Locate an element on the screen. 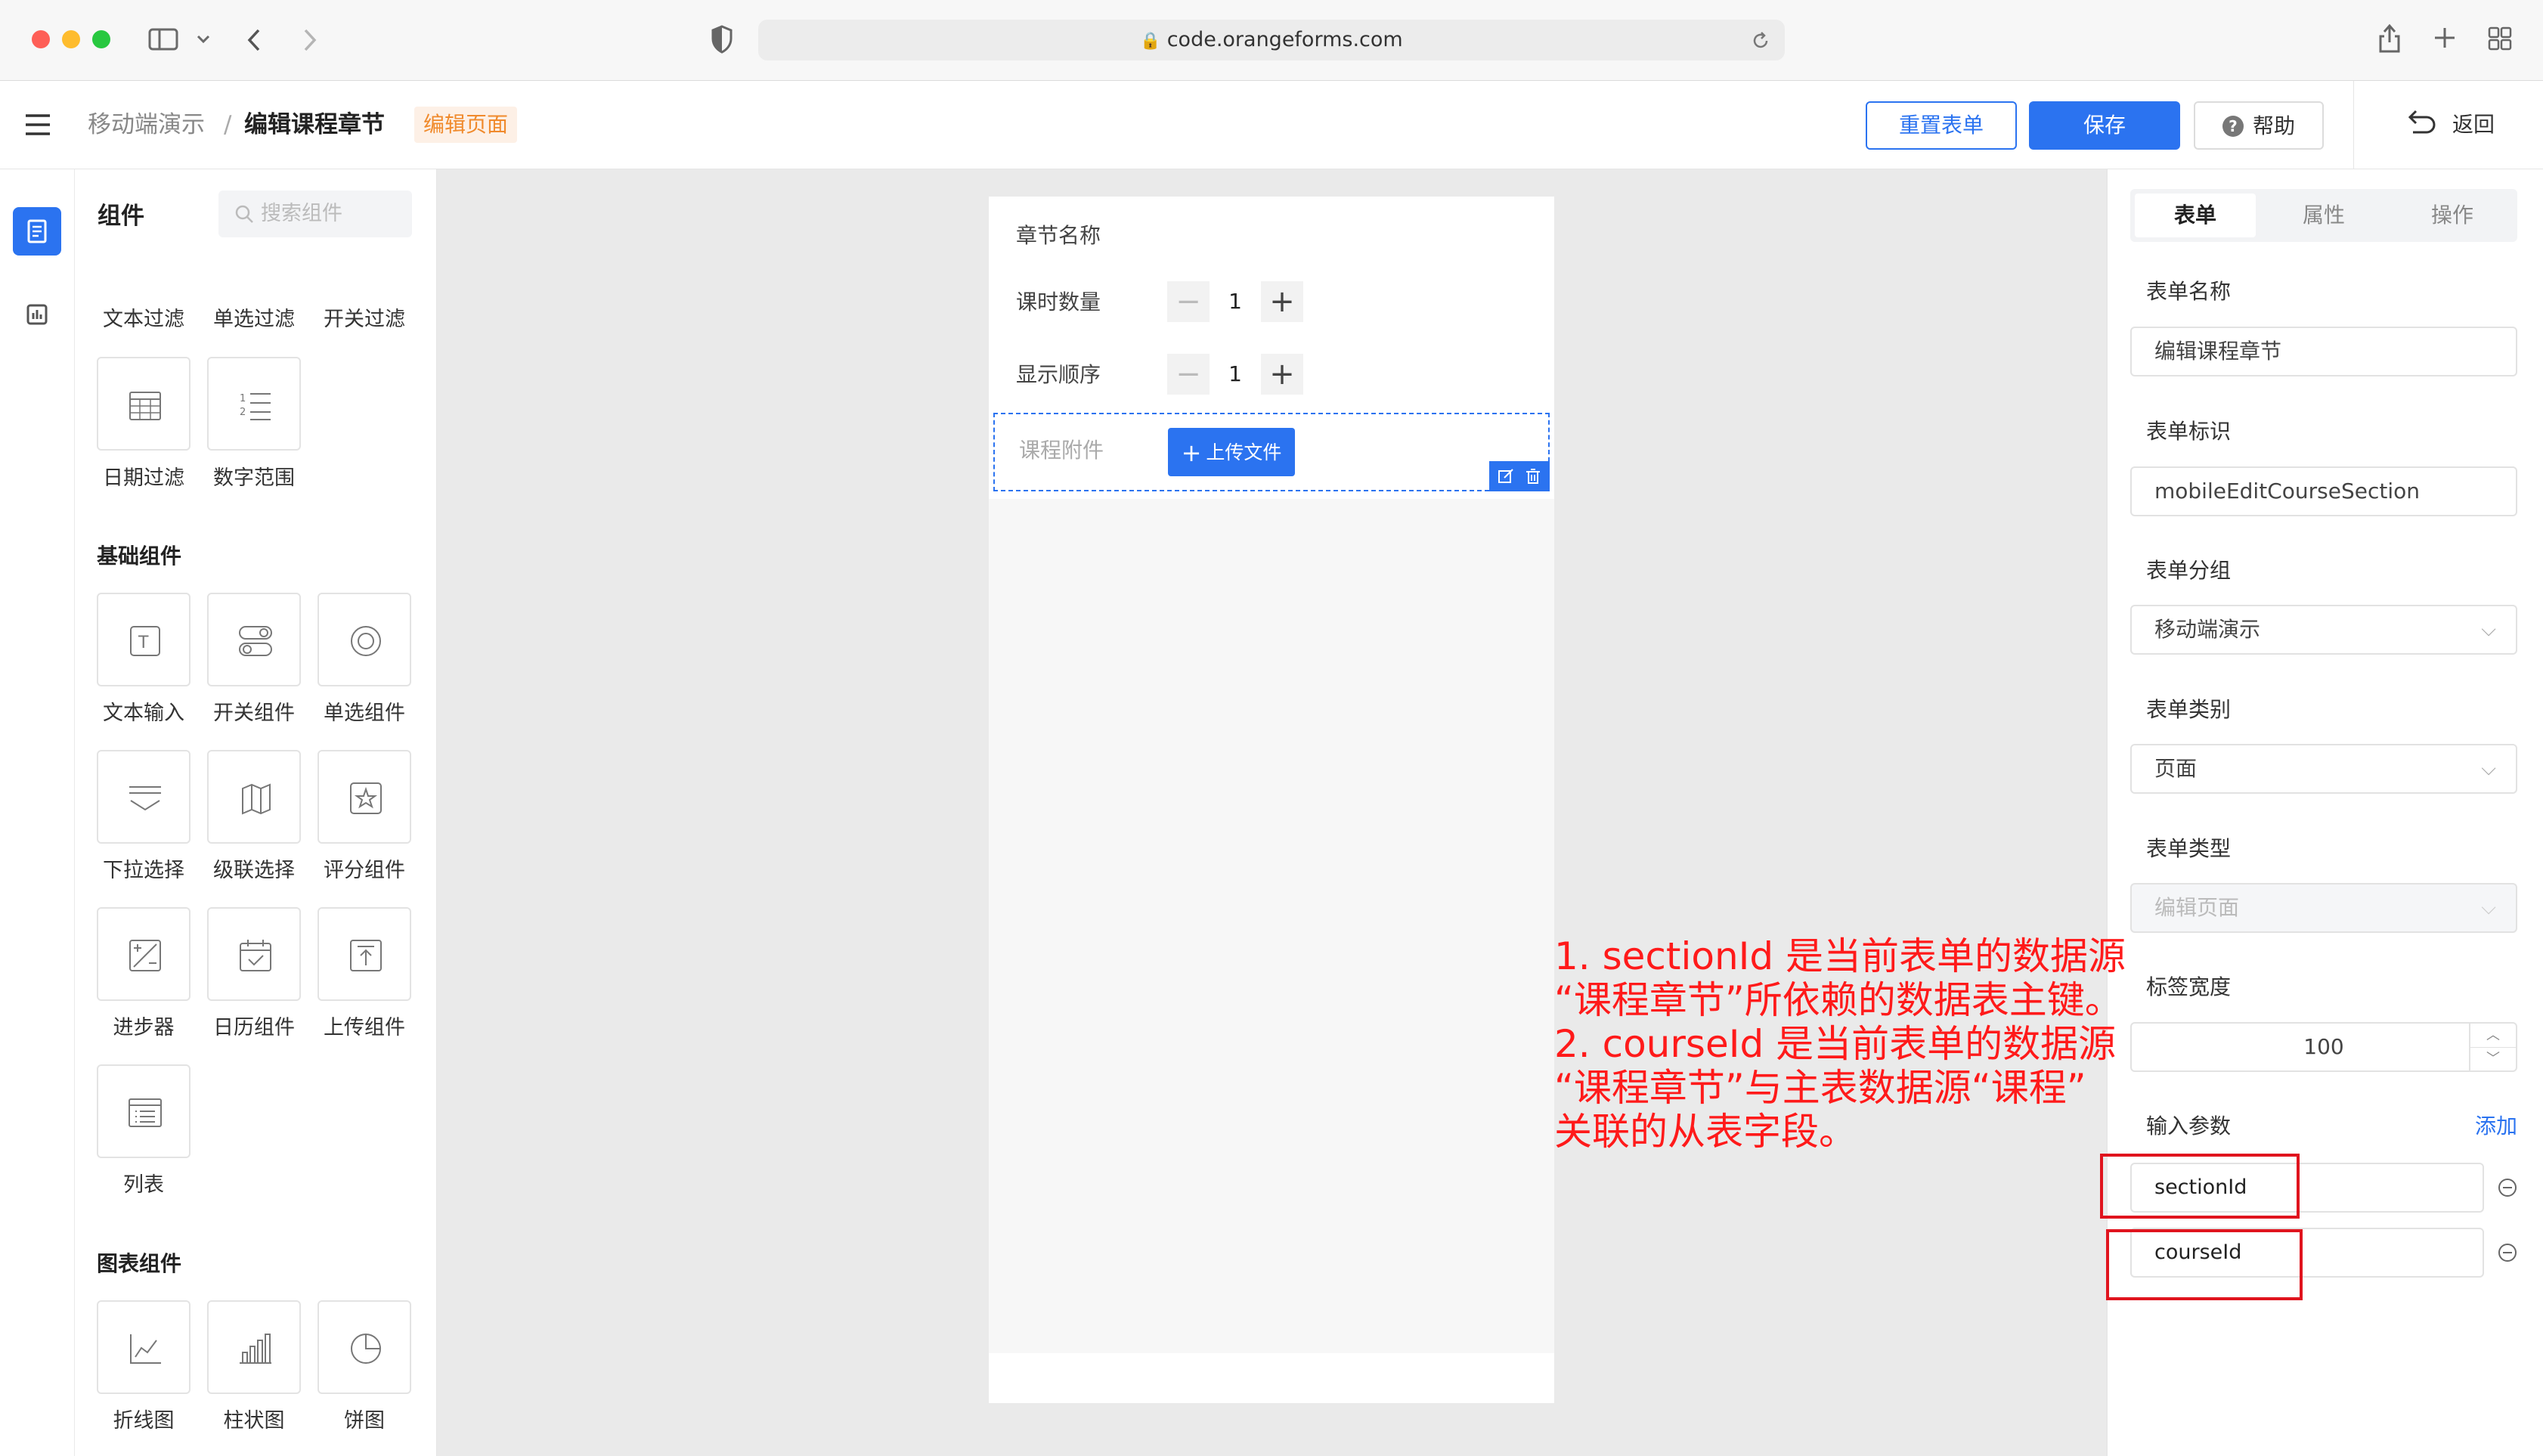 Image resolution: width=2543 pixels, height=1456 pixels. tile-label-stepper: 进步器 is located at coordinates (144, 1027).